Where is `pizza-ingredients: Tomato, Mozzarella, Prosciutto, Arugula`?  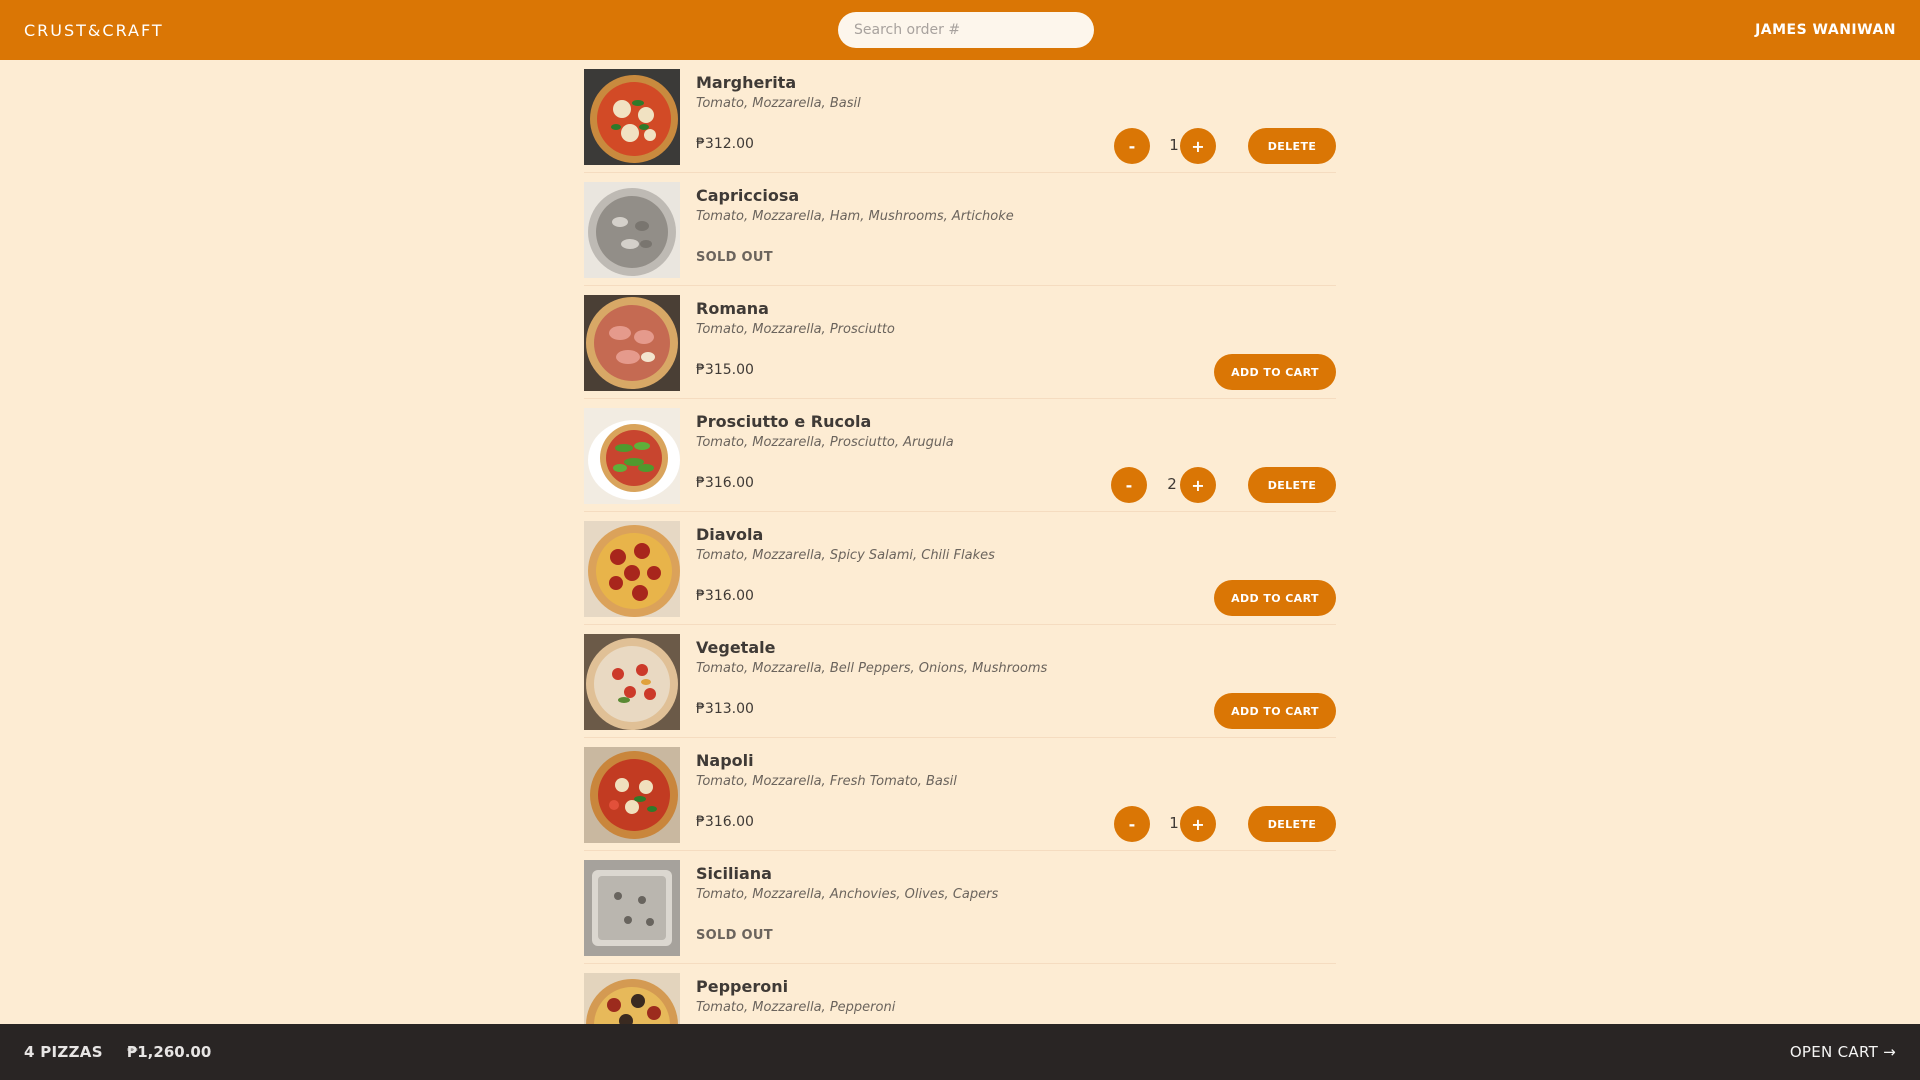 pizza-ingredients: Tomato, Mozzarella, Prosciutto, Arugula is located at coordinates (825, 442).